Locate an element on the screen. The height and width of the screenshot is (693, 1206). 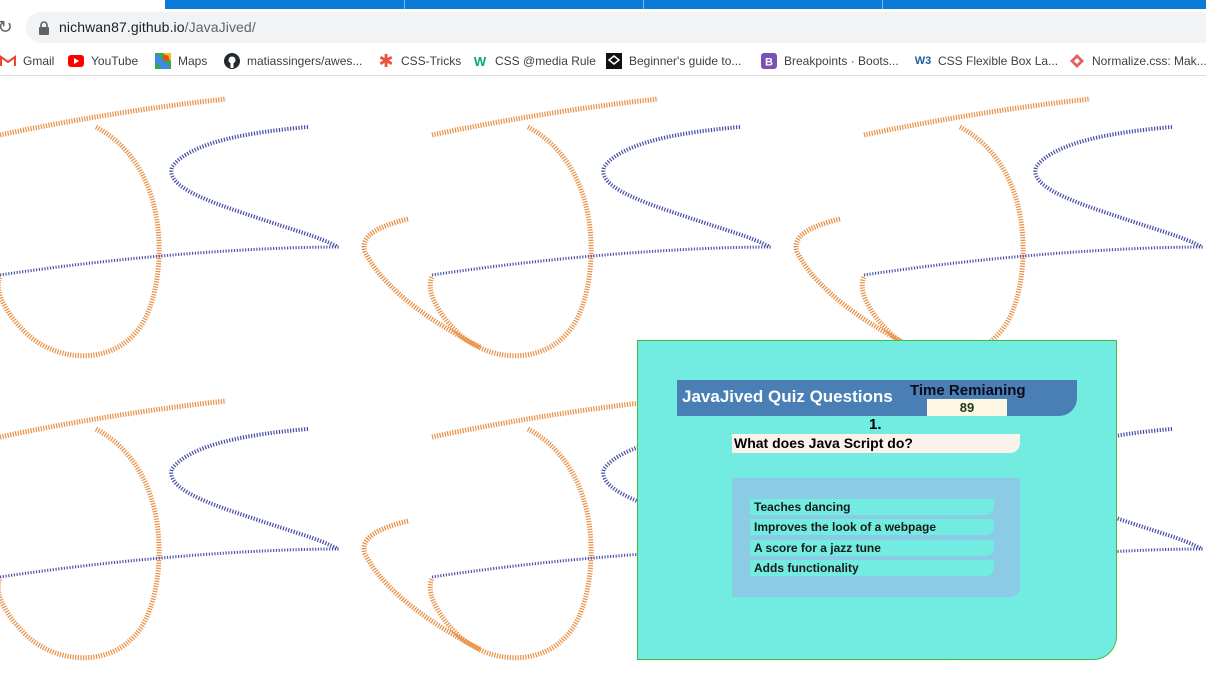
bookmark-label: YouTube is located at coordinates (115, 61).